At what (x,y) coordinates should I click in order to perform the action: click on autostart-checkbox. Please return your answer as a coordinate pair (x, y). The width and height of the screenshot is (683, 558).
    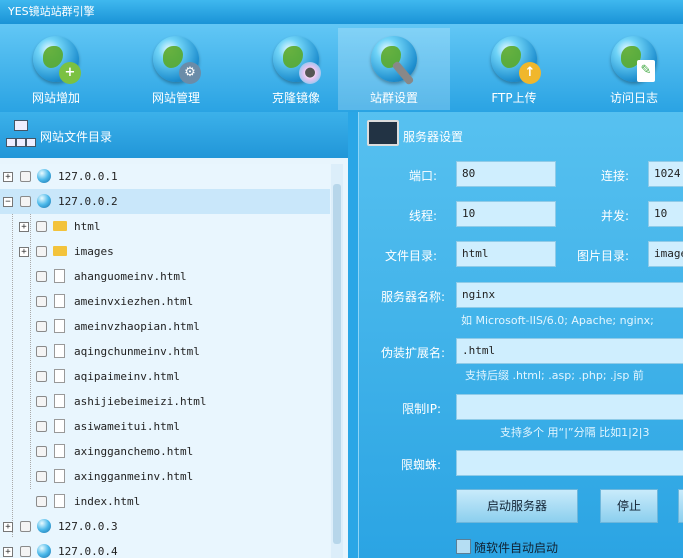
    Looking at the image, I should click on (463, 546).